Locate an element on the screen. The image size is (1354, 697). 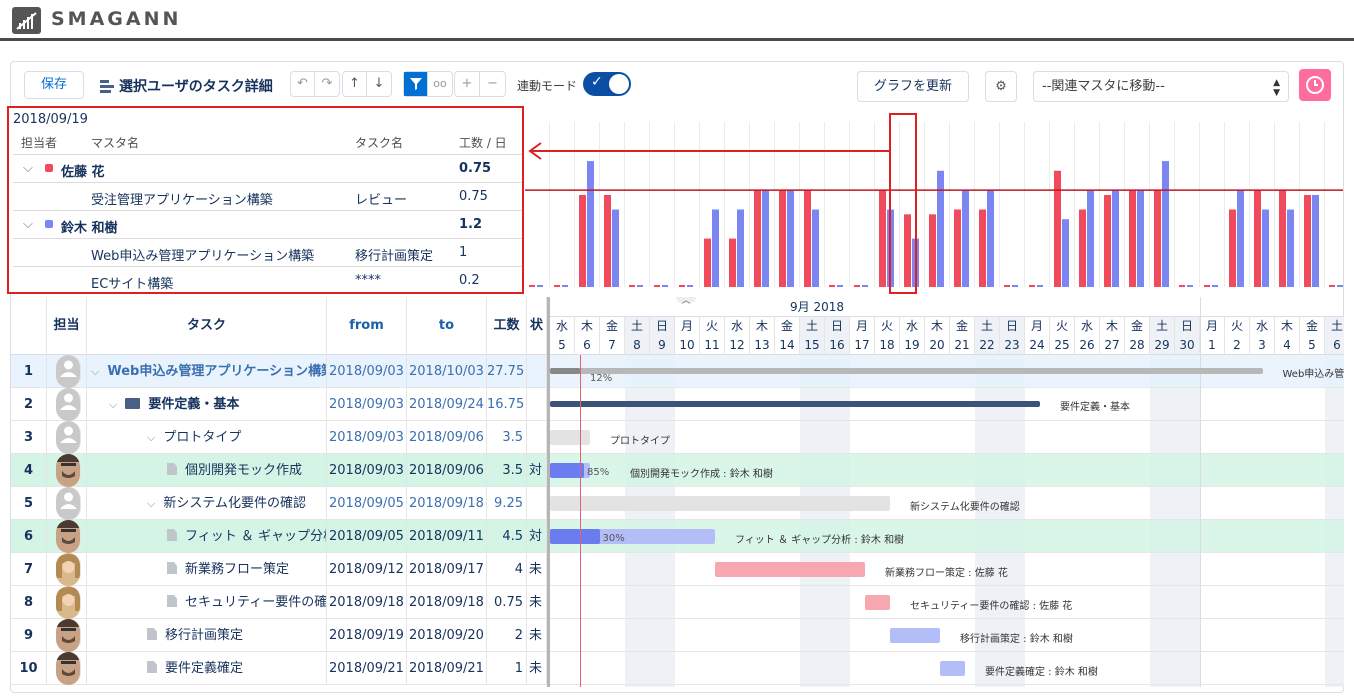
task-name: 新システム化要件の確認 is located at coordinates (234, 503).